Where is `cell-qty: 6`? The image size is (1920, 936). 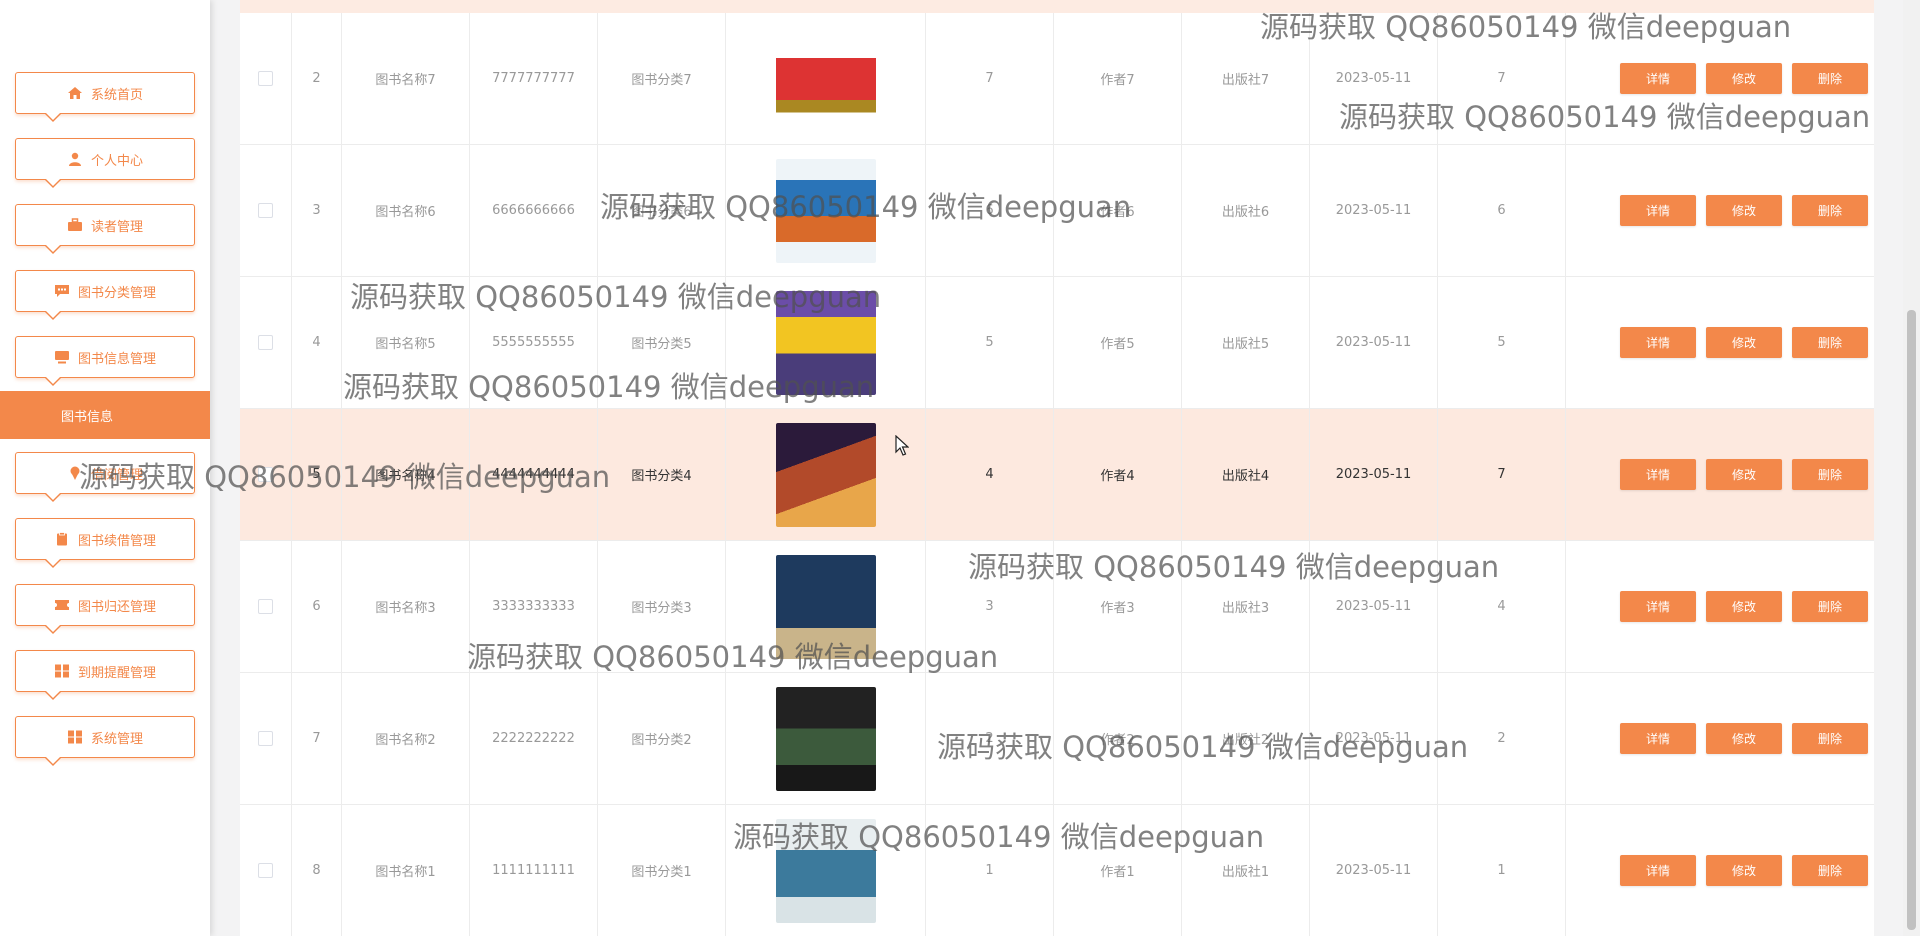
cell-qty: 6 is located at coordinates (990, 210).